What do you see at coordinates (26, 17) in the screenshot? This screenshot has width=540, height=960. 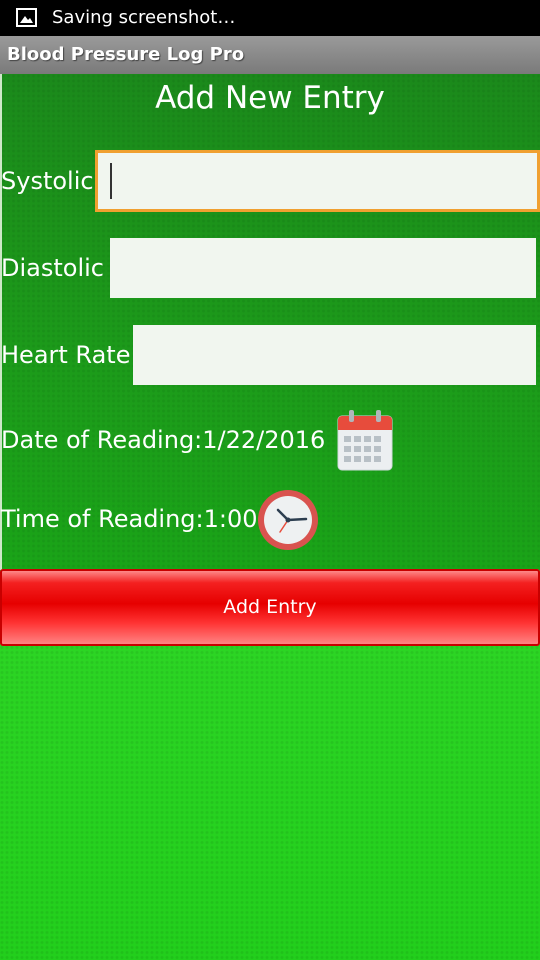 I see `image-icon` at bounding box center [26, 17].